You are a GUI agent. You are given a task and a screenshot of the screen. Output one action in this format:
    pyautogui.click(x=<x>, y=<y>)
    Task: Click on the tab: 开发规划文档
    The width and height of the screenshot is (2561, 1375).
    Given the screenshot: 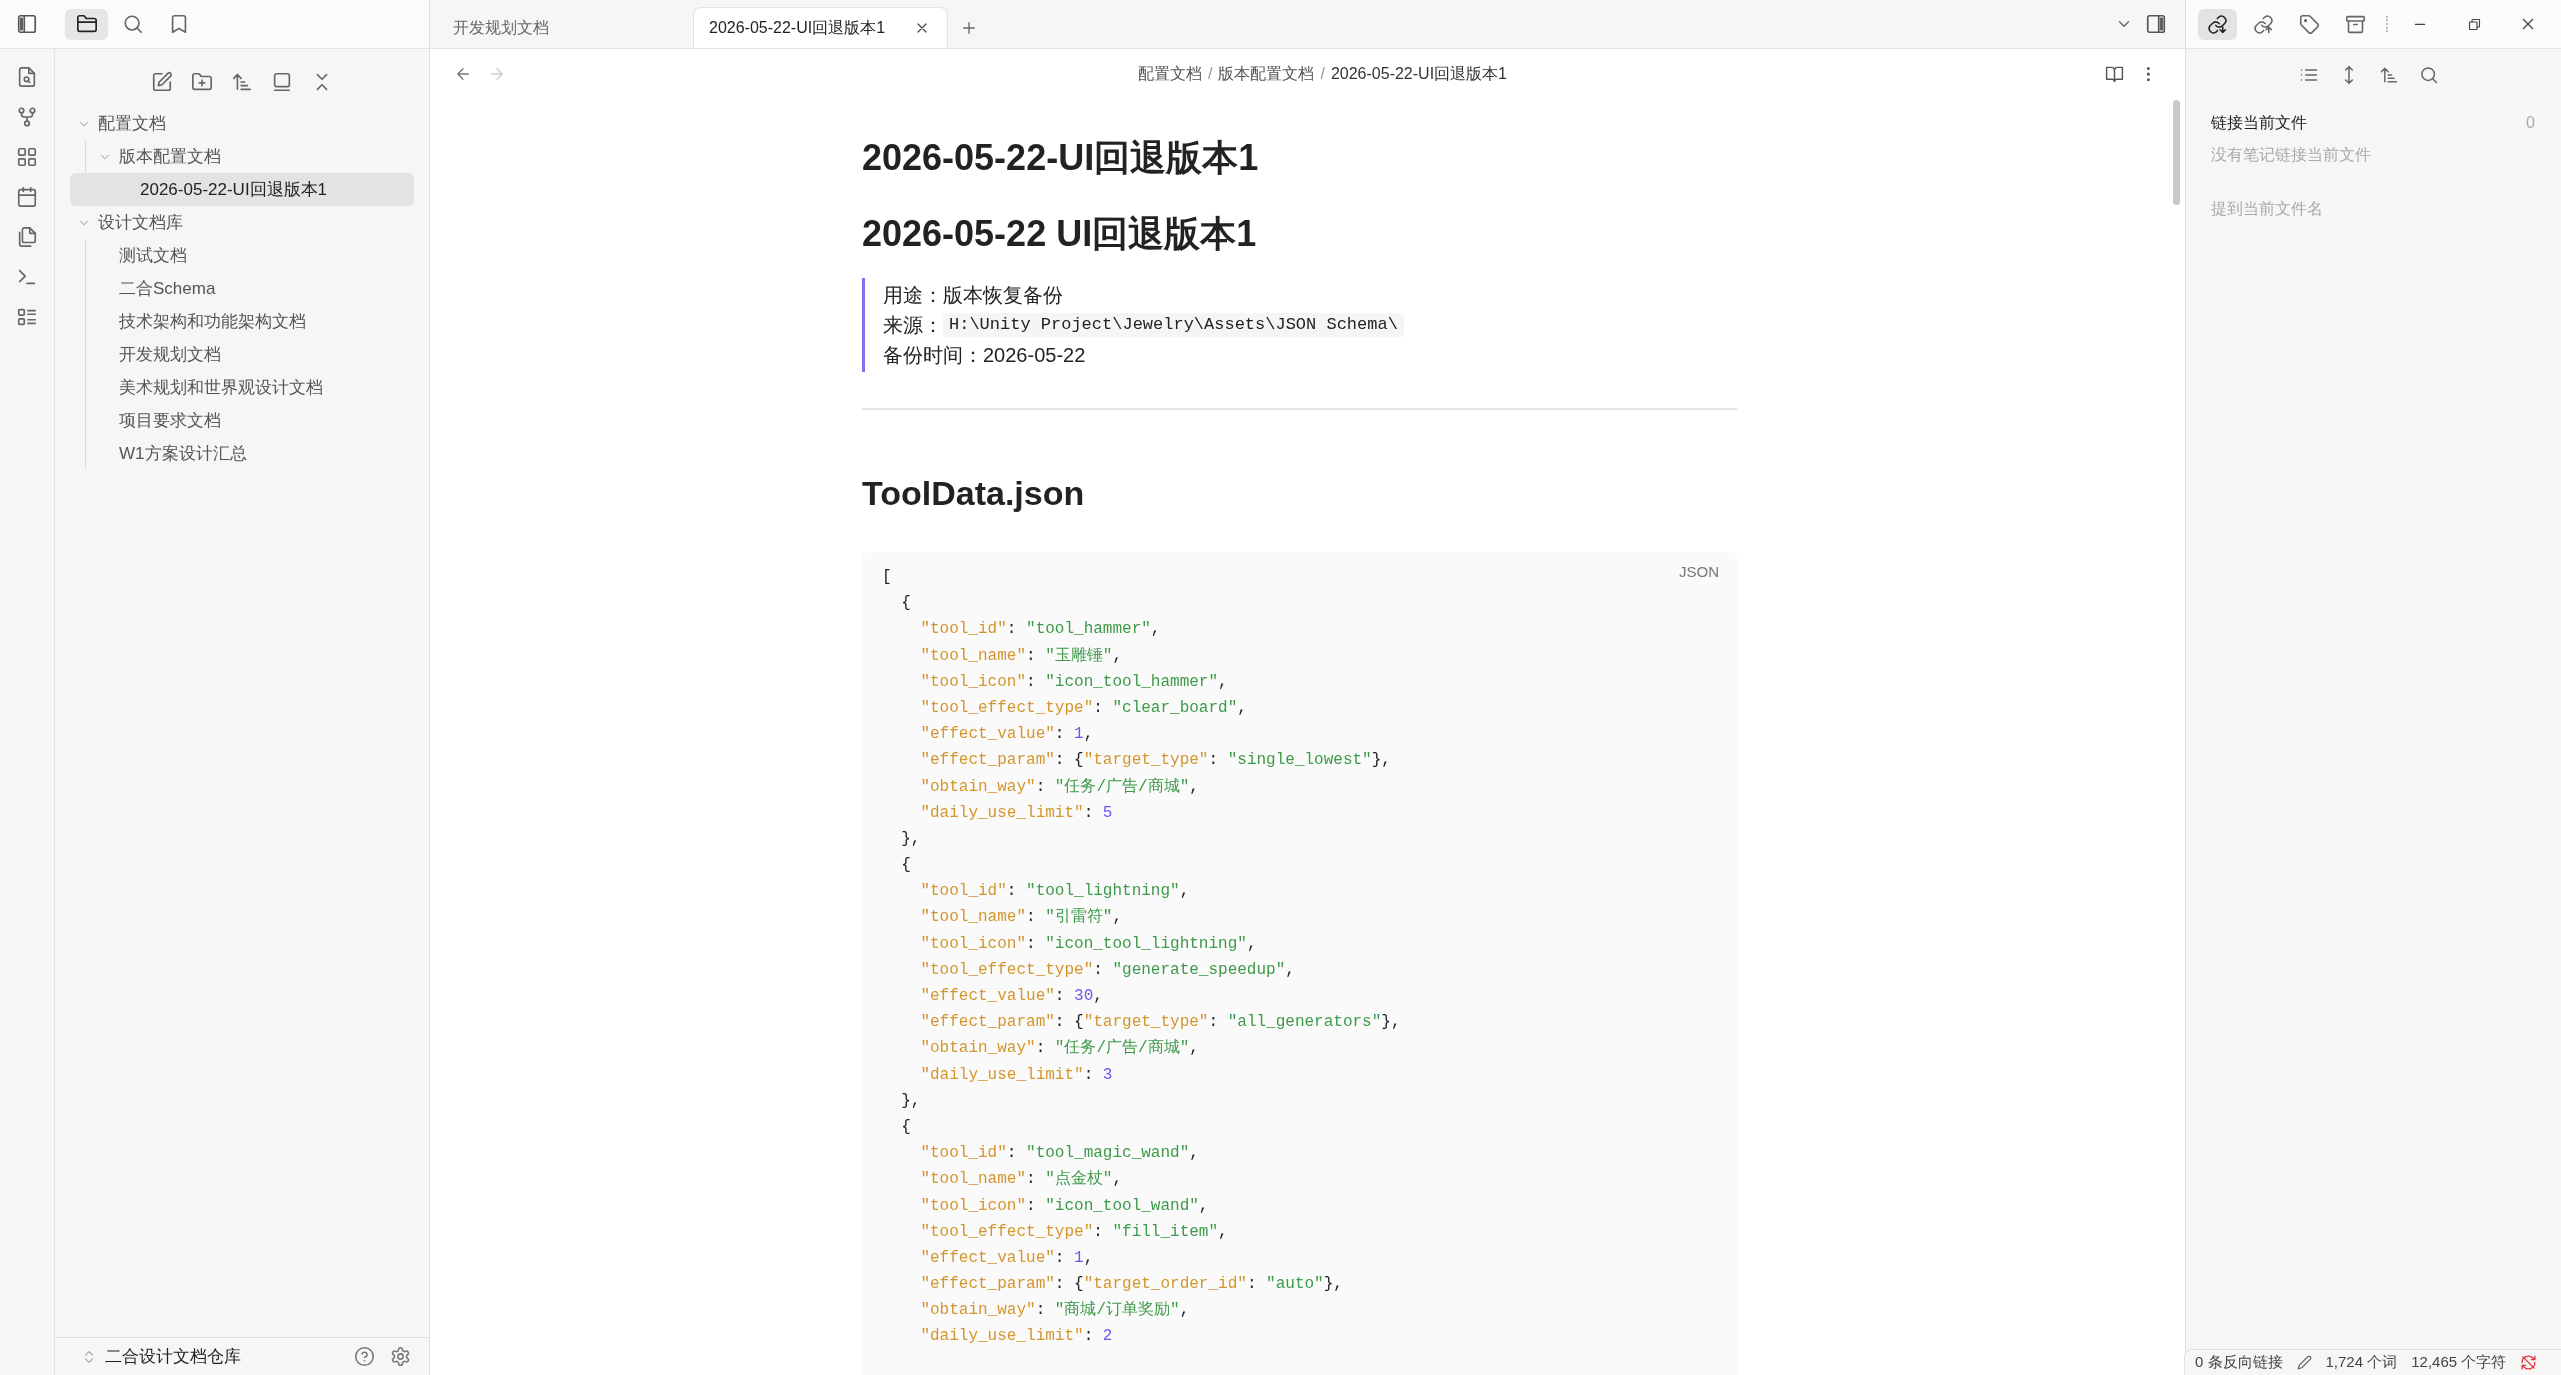 What is the action you would take?
    pyautogui.click(x=565, y=27)
    